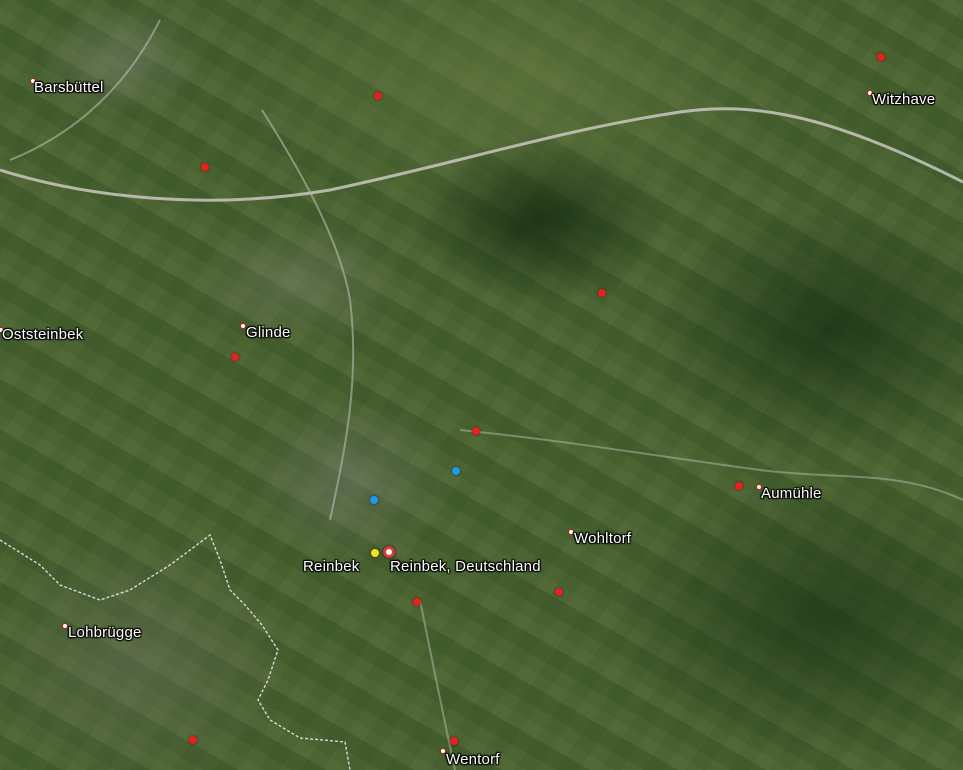 The width and height of the screenshot is (963, 770). What do you see at coordinates (481, 154) in the screenshot?
I see `motorway-road` at bounding box center [481, 154].